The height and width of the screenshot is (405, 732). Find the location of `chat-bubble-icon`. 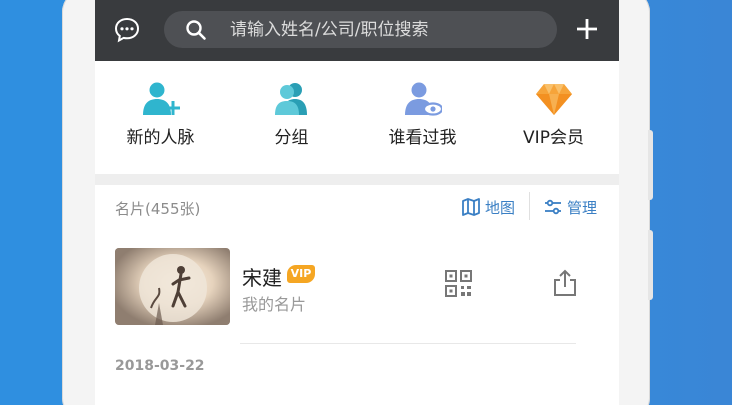

chat-bubble-icon is located at coordinates (127, 30).